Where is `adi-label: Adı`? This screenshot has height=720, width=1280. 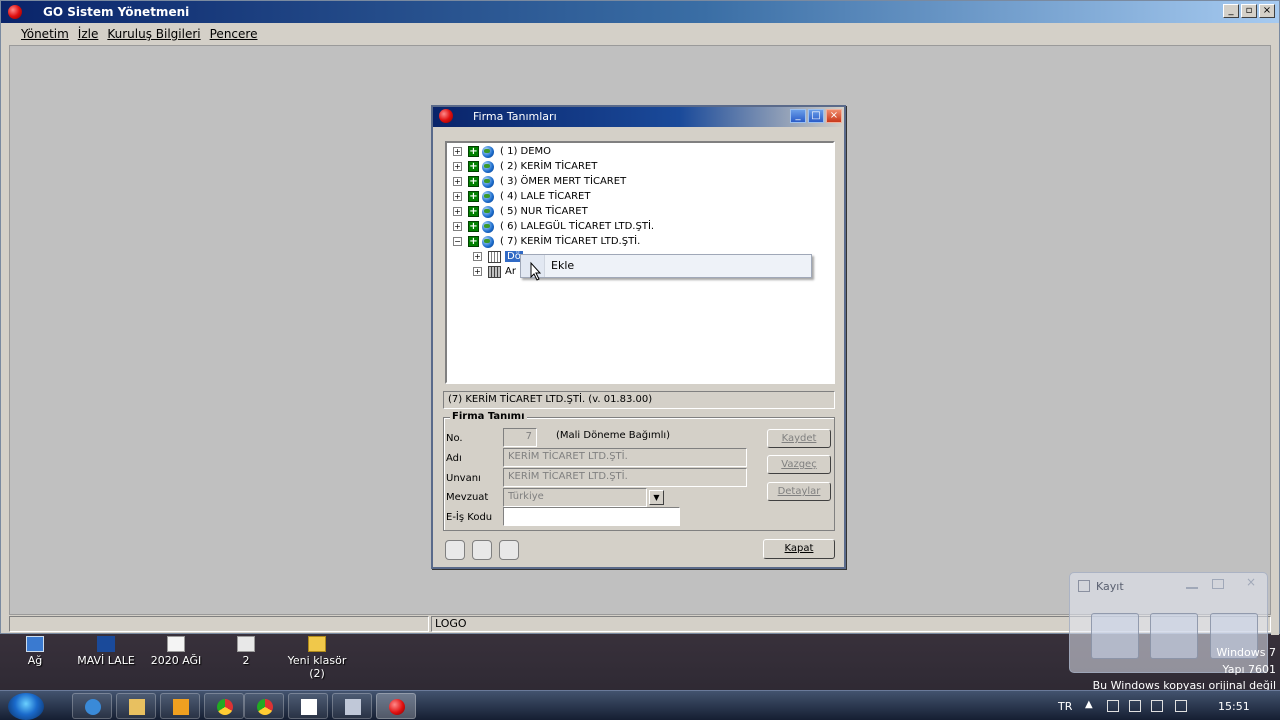 adi-label: Adı is located at coordinates (454, 458).